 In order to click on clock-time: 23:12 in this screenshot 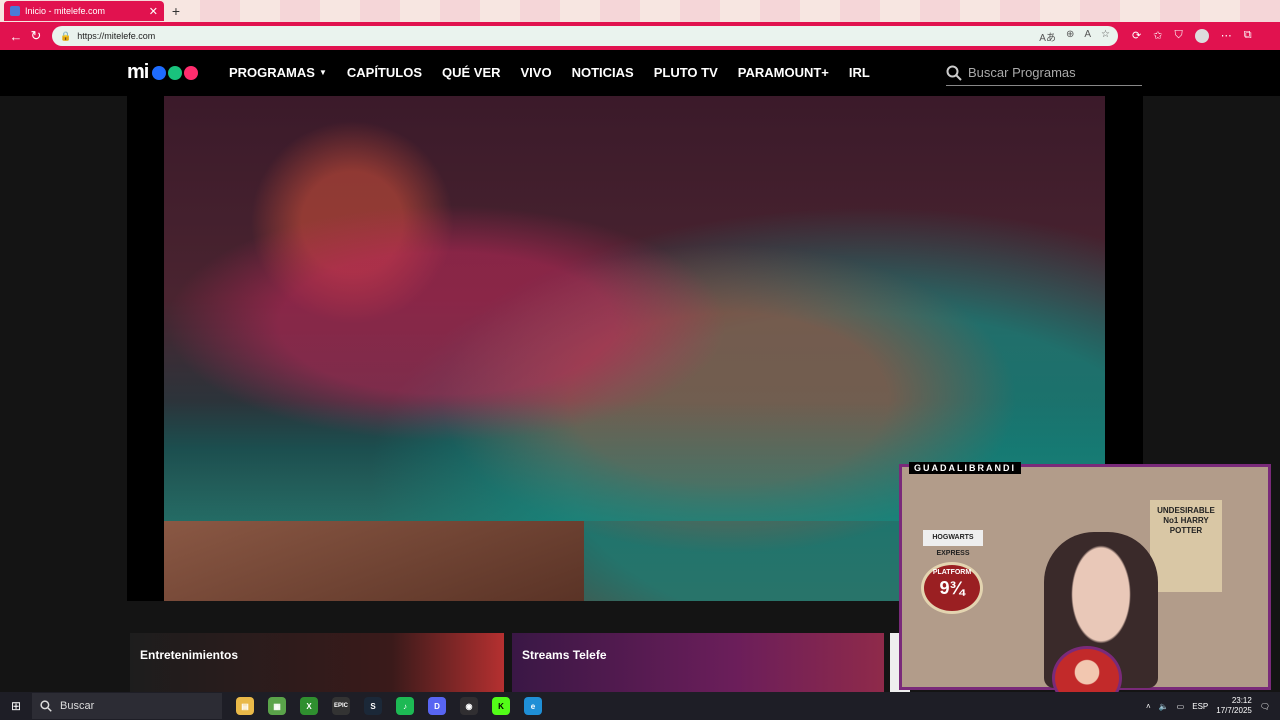, I will do `click(1241, 700)`.